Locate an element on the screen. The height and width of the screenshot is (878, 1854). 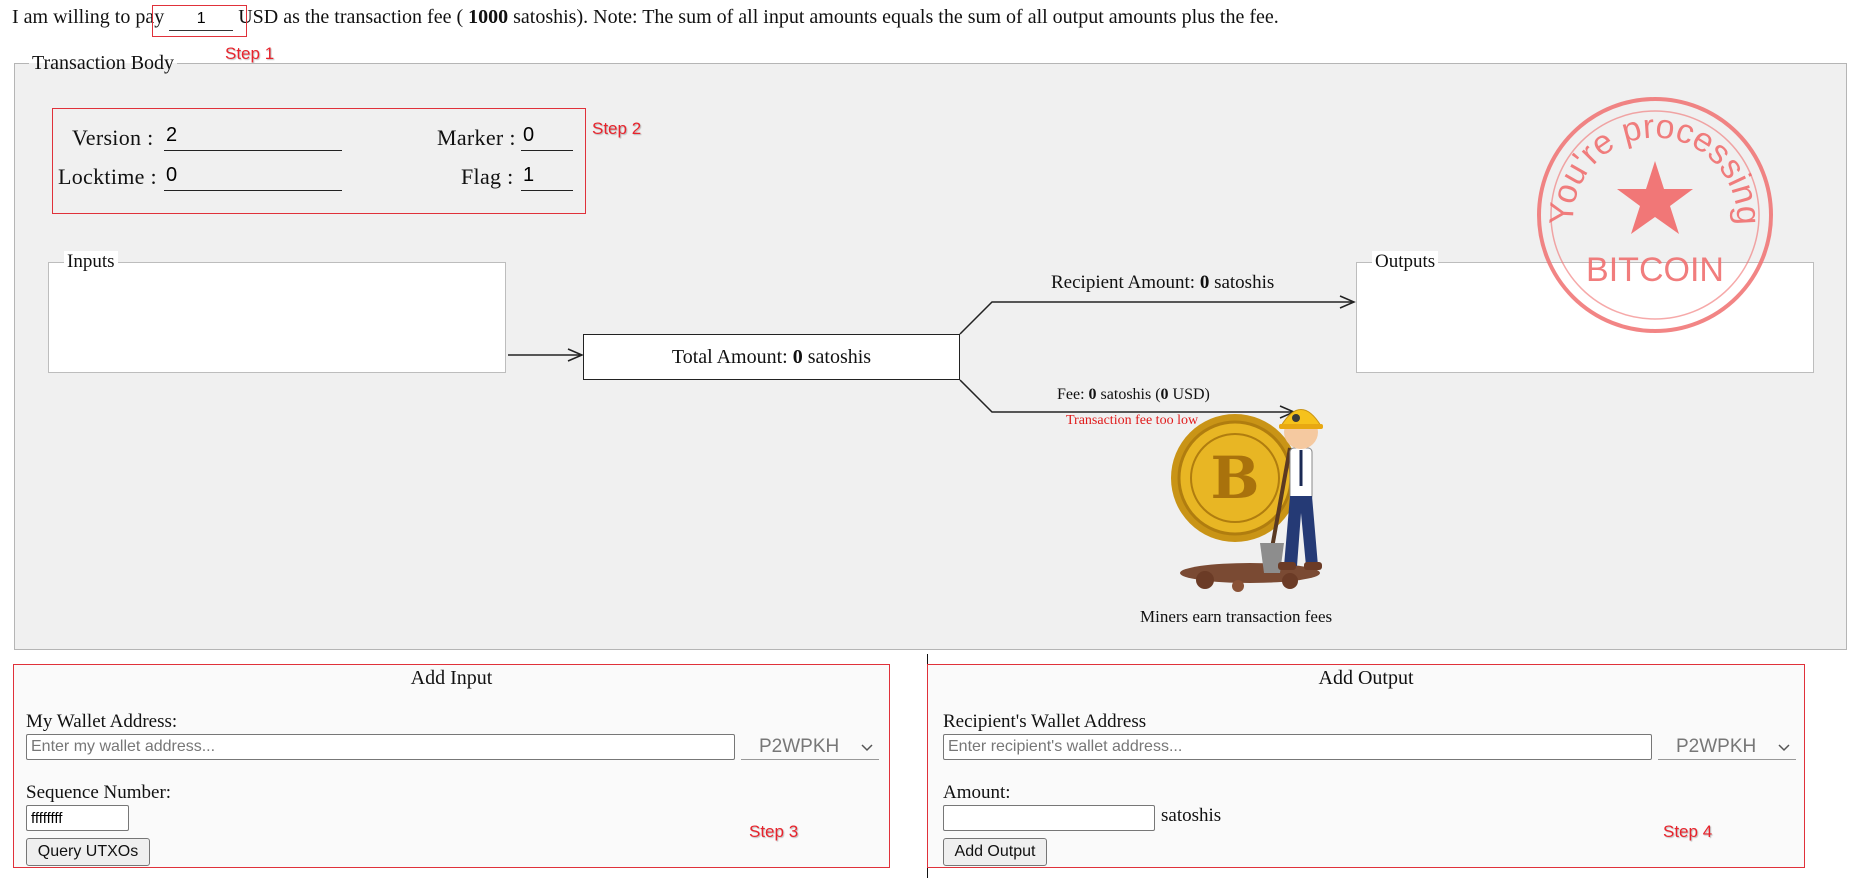
amount-label: Amount: is located at coordinates (977, 792).